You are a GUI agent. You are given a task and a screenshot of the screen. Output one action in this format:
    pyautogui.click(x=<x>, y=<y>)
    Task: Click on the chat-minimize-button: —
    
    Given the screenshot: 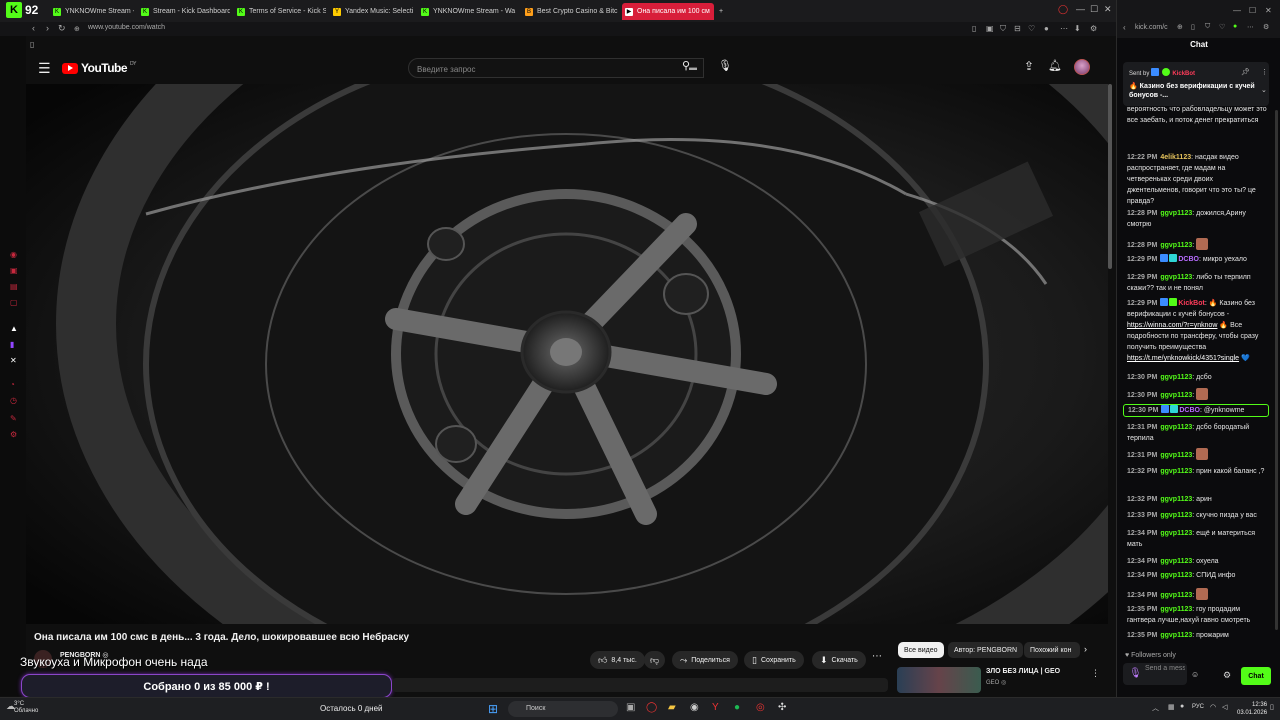 What is the action you would take?
    pyautogui.click(x=1237, y=10)
    